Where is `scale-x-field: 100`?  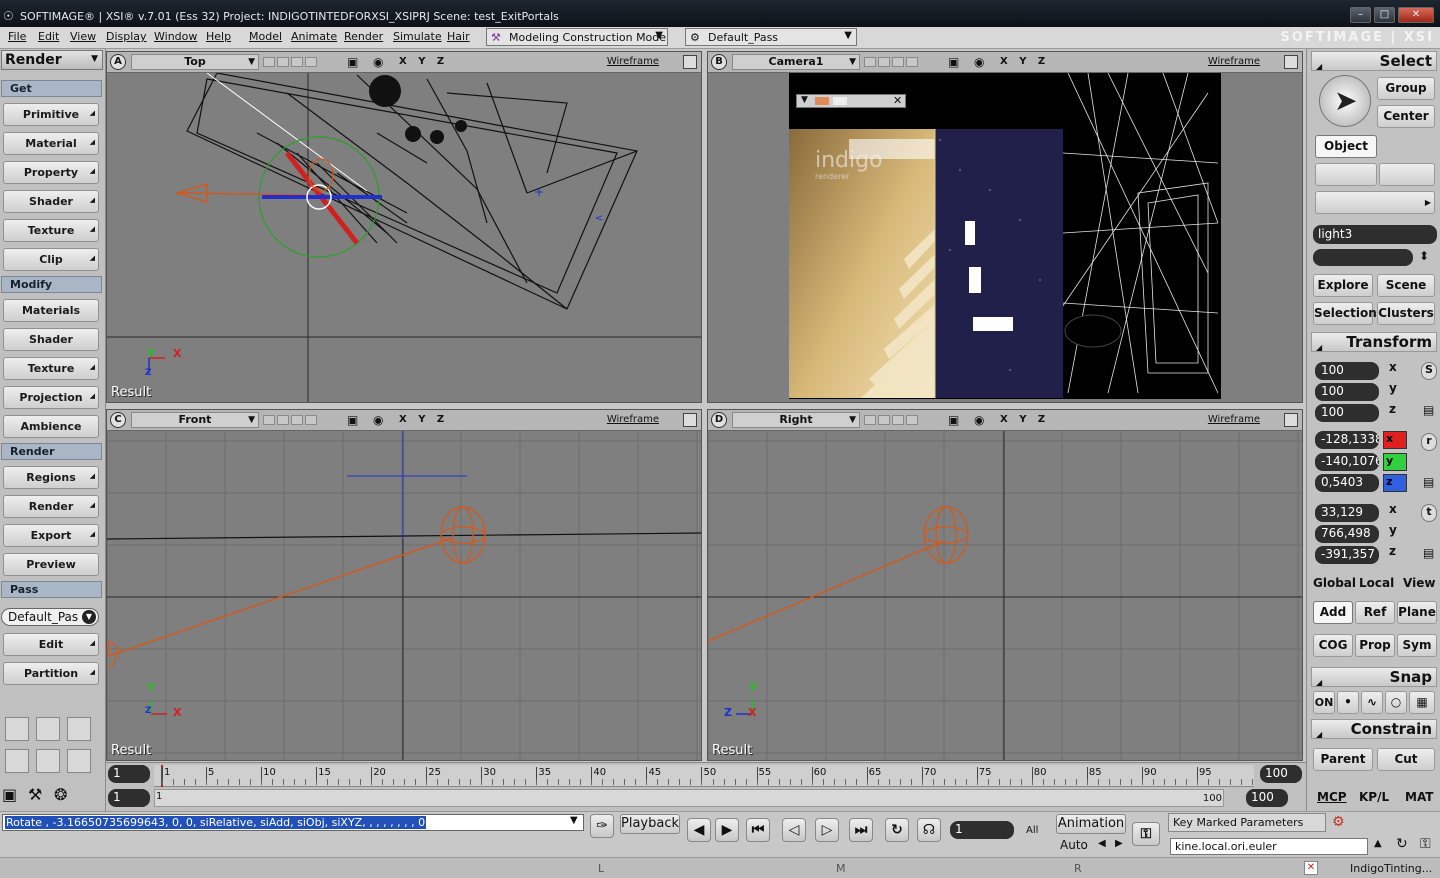 scale-x-field: 100 is located at coordinates (1347, 371).